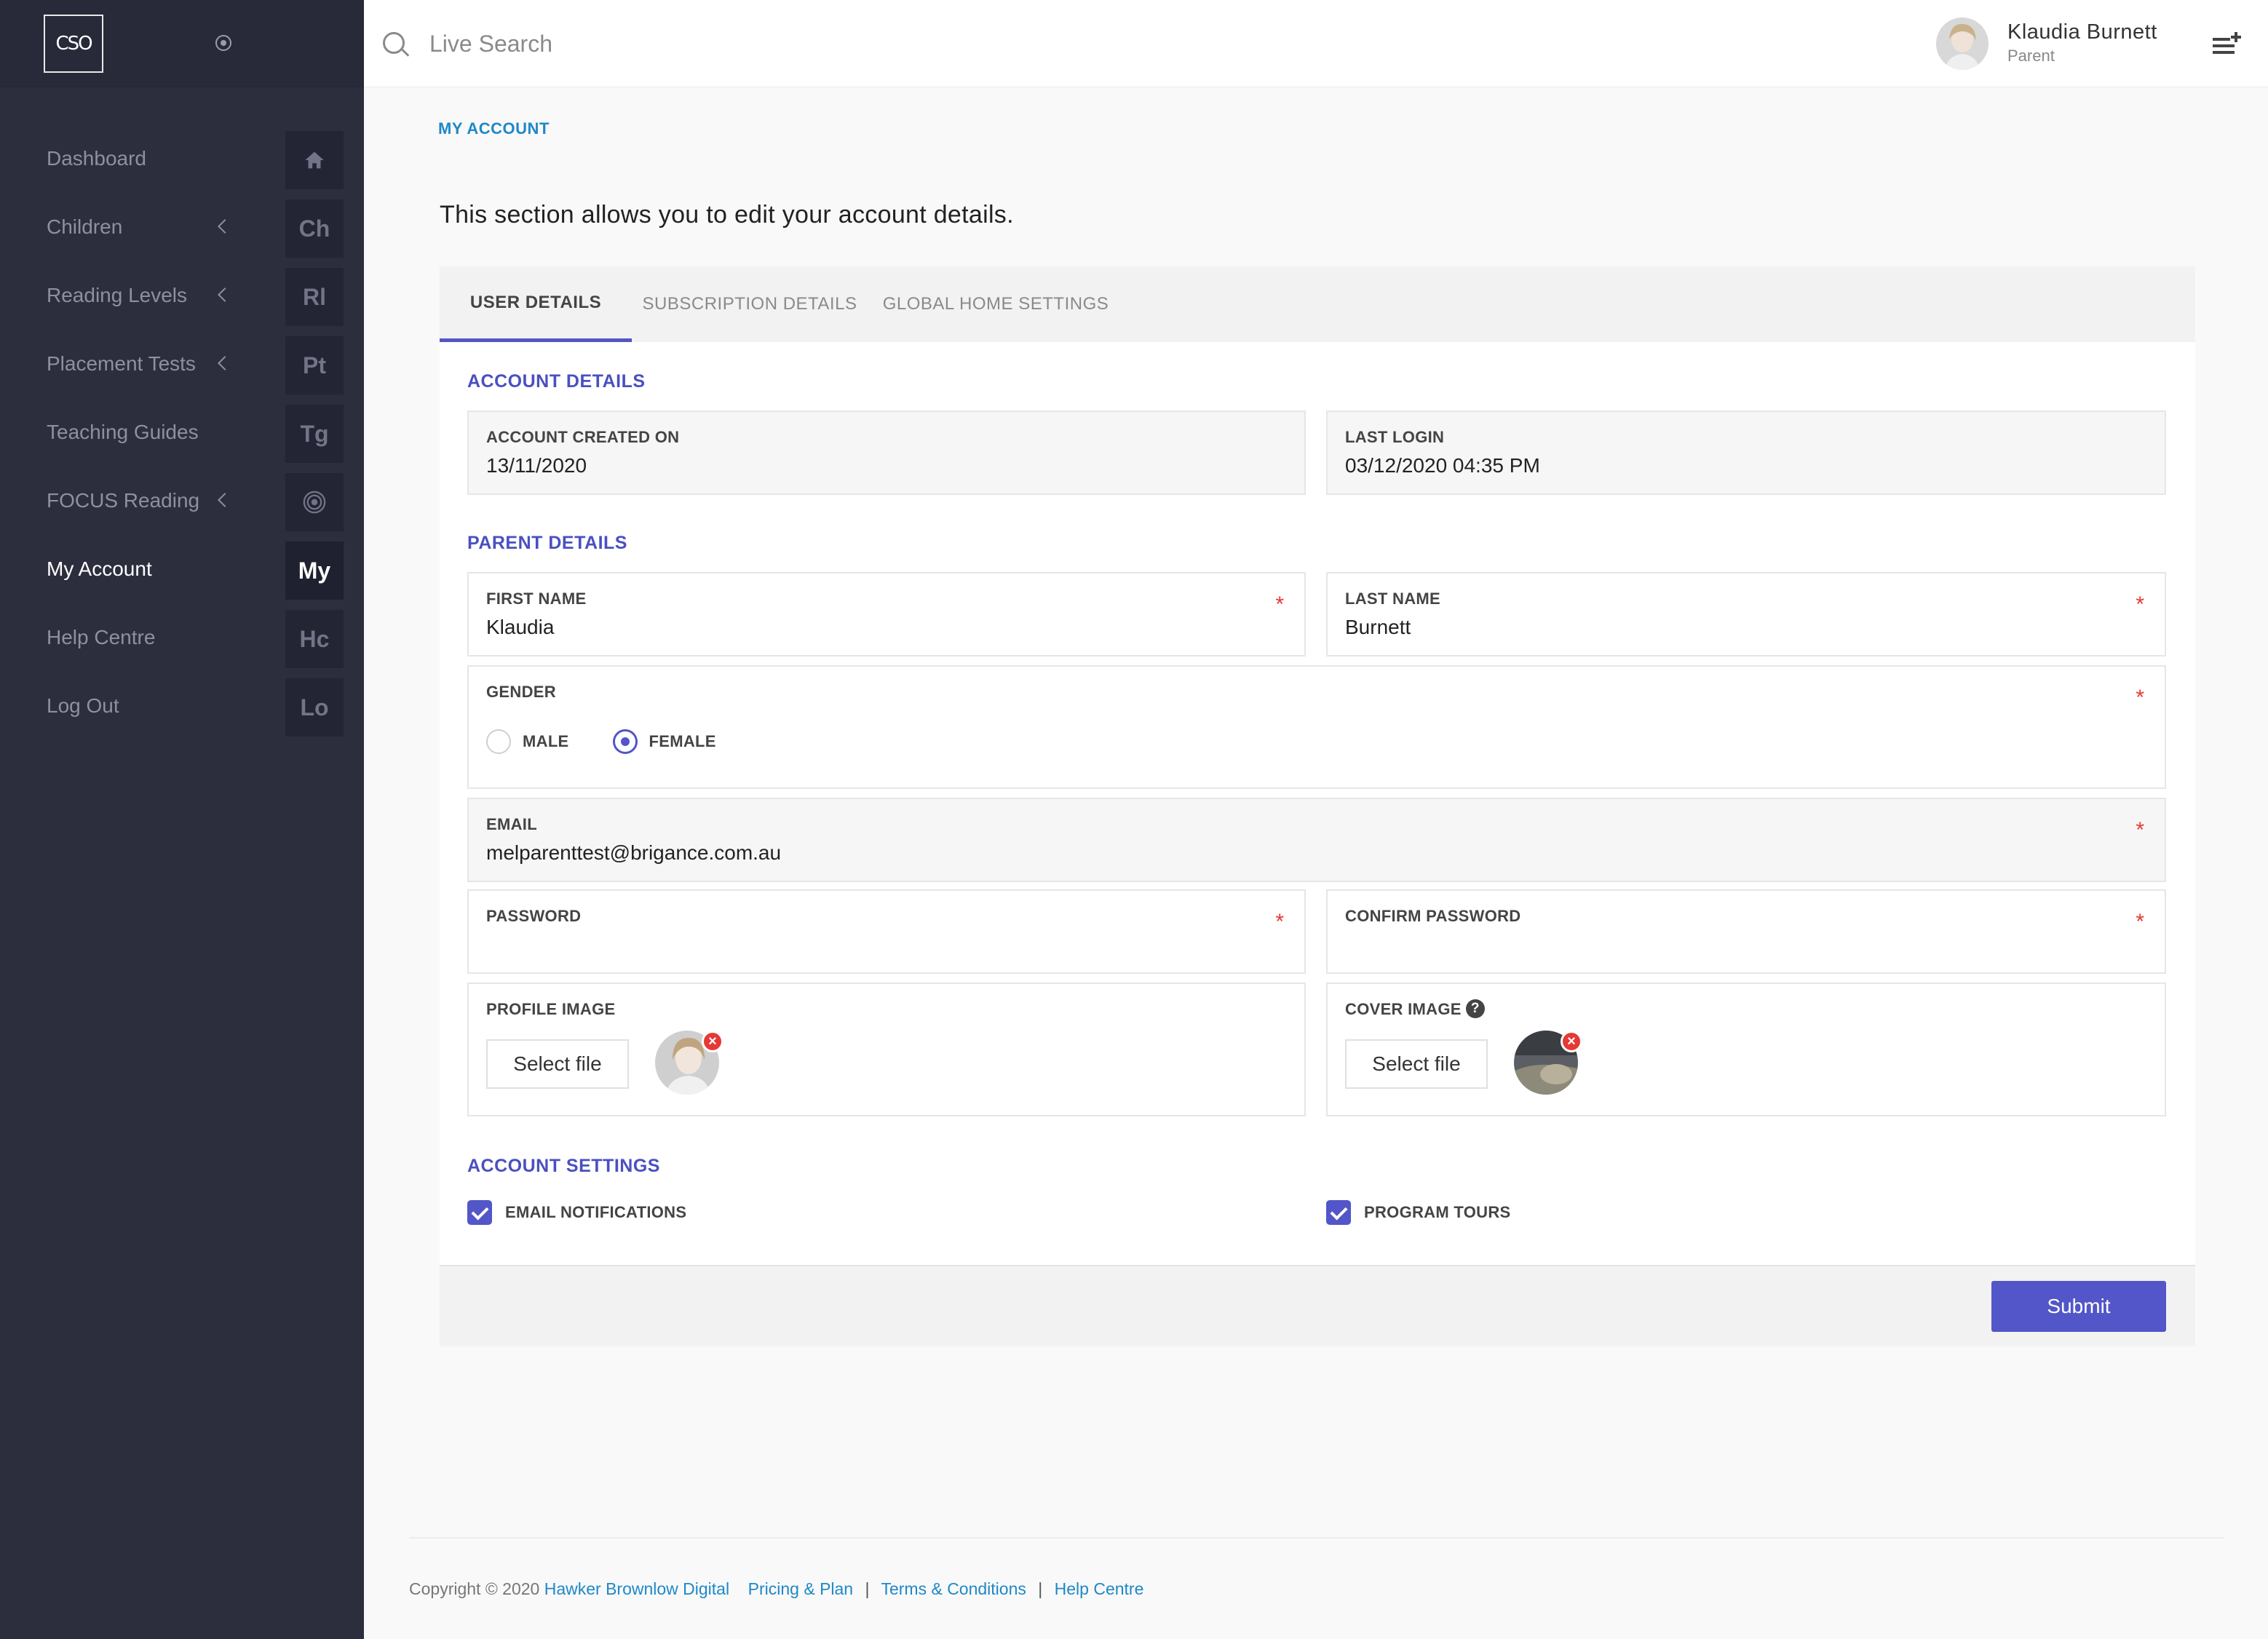 This screenshot has height=1639, width=2268. Describe the element at coordinates (647, 43) in the screenshot. I see `live-search-input` at that location.